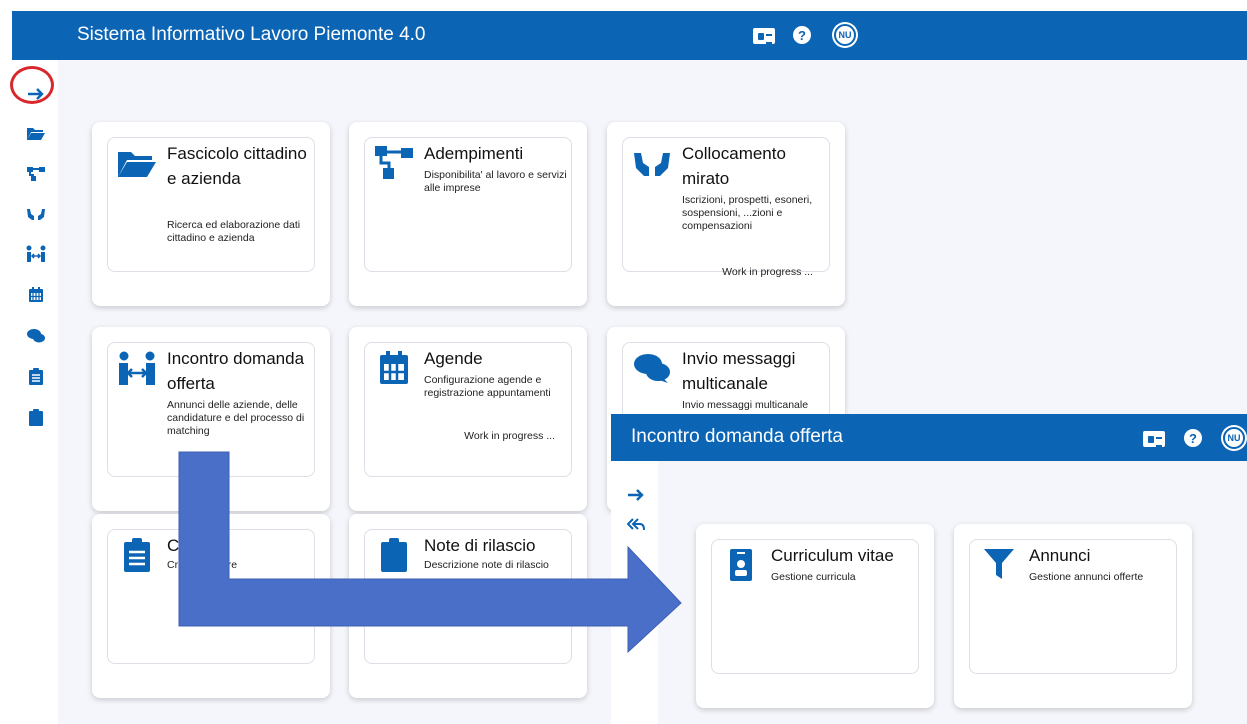 The height and width of the screenshot is (724, 1247). Describe the element at coordinates (813, 577) in the screenshot. I see `card-desc: Gestione curricula` at that location.